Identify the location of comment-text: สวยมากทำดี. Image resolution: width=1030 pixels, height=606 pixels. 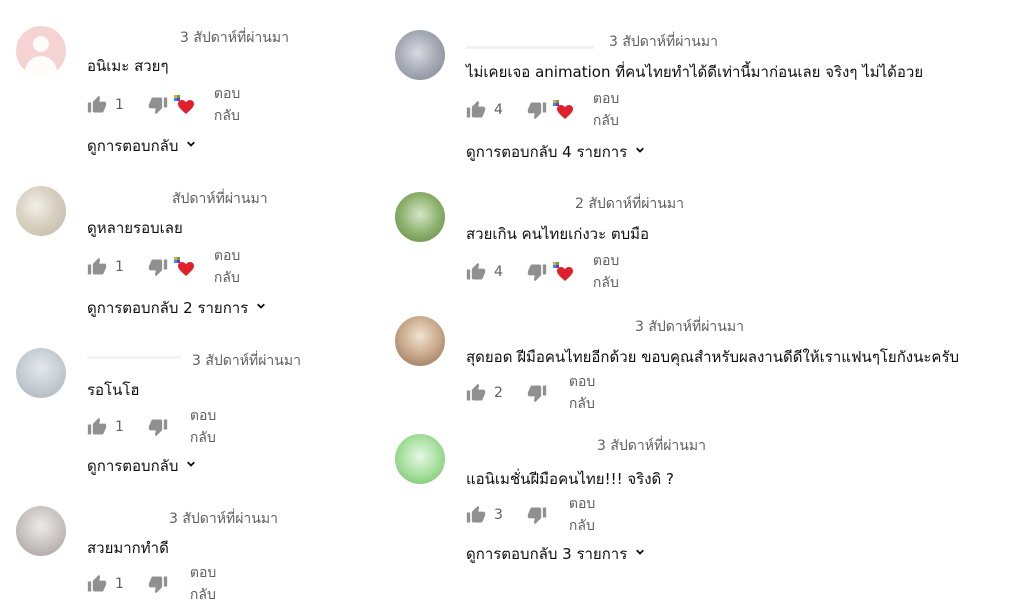
(128, 548).